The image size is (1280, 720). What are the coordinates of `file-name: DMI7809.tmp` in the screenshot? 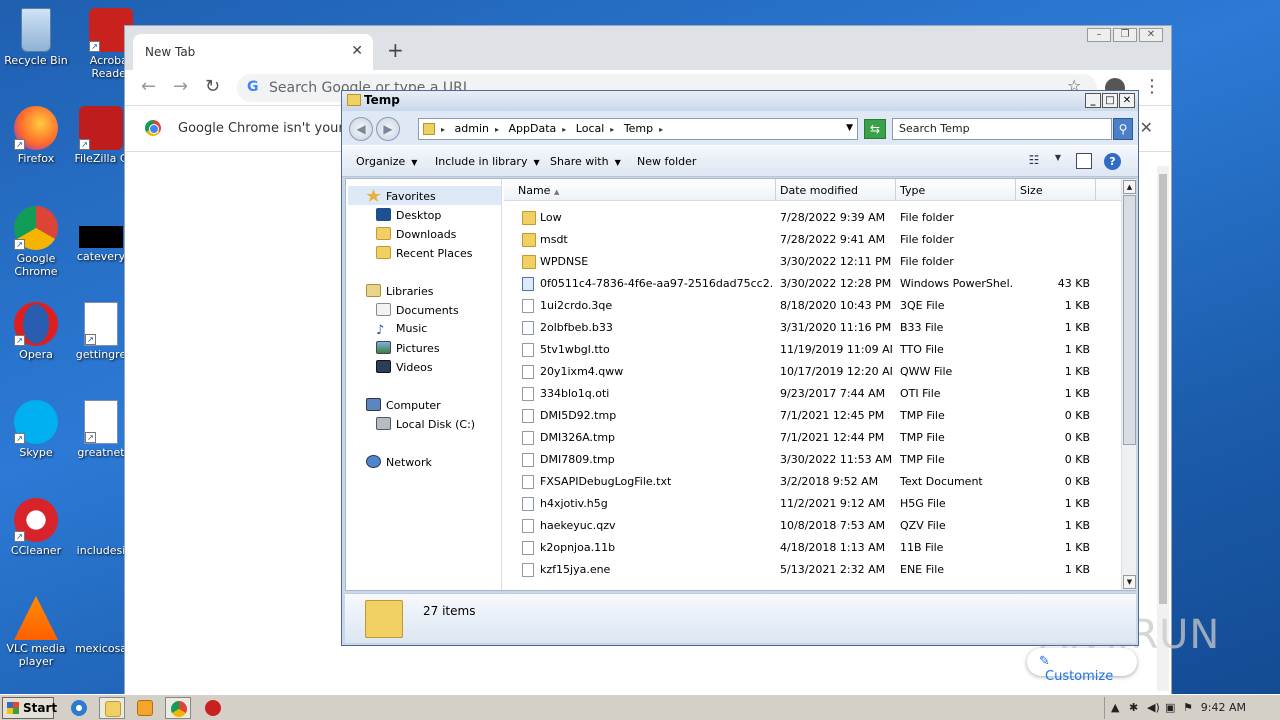 It's located at (577, 459).